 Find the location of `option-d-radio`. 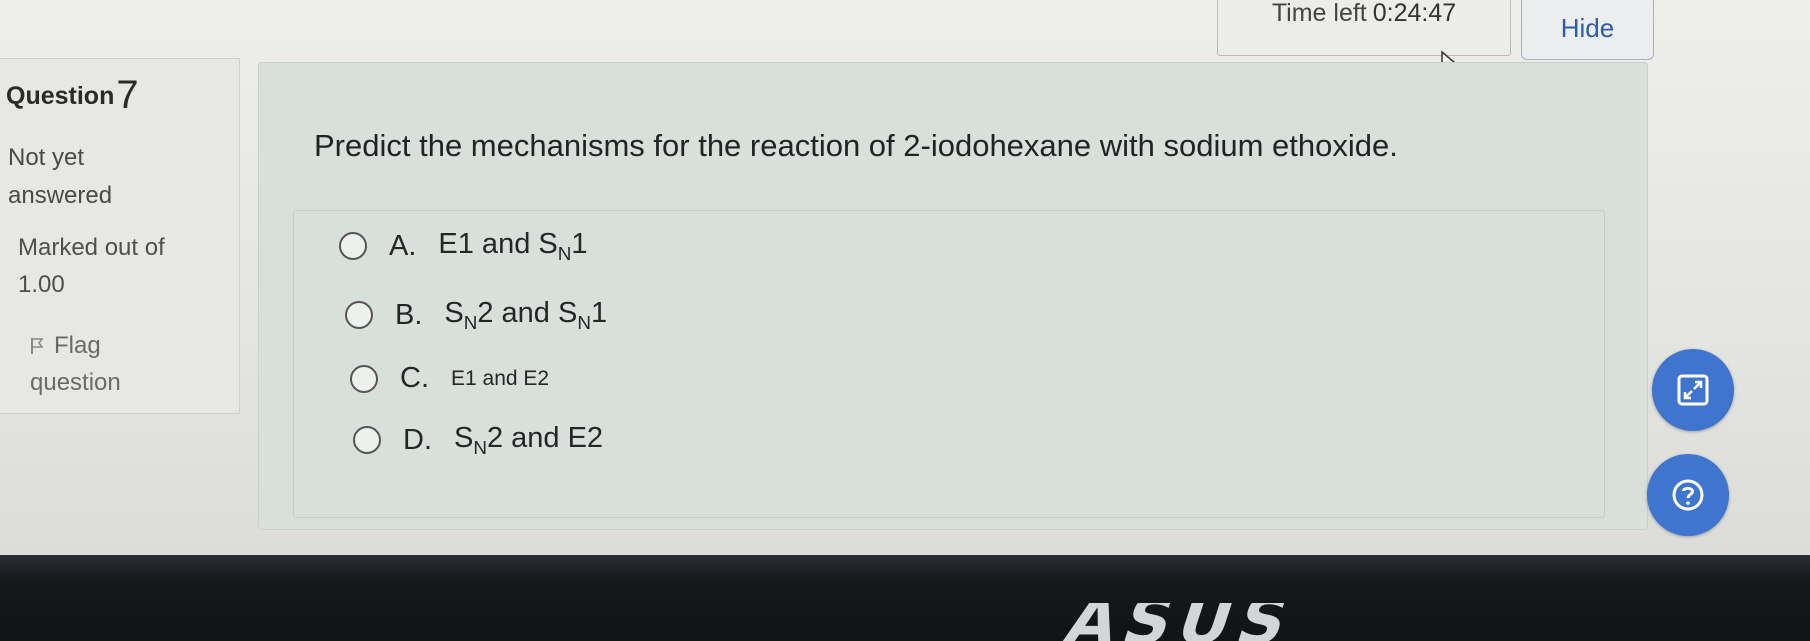

option-d-radio is located at coordinates (367, 440).